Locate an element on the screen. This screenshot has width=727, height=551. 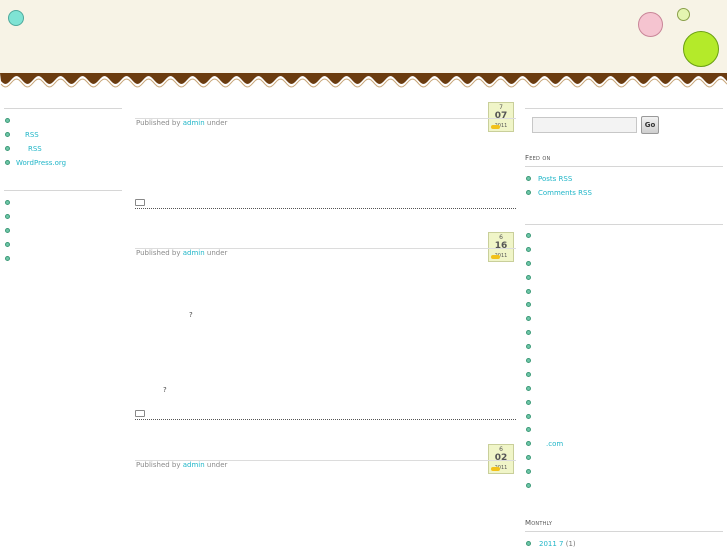
list-item: Comments RSS is located at coordinates (624, 193).